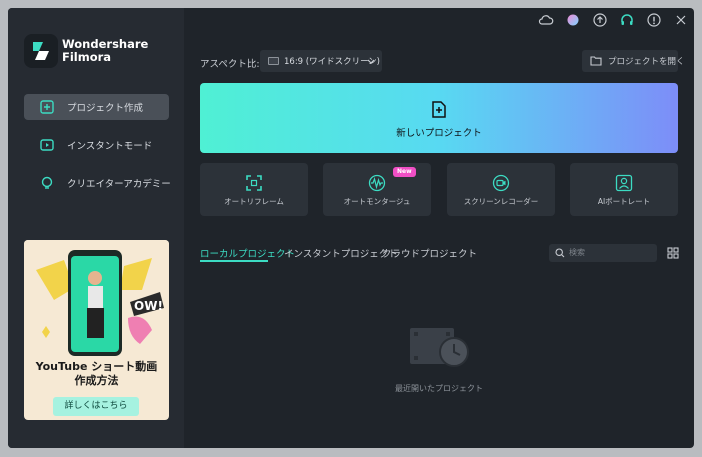 The width and height of the screenshot is (702, 457). What do you see at coordinates (560, 253) in the screenshot?
I see `search-icon` at bounding box center [560, 253].